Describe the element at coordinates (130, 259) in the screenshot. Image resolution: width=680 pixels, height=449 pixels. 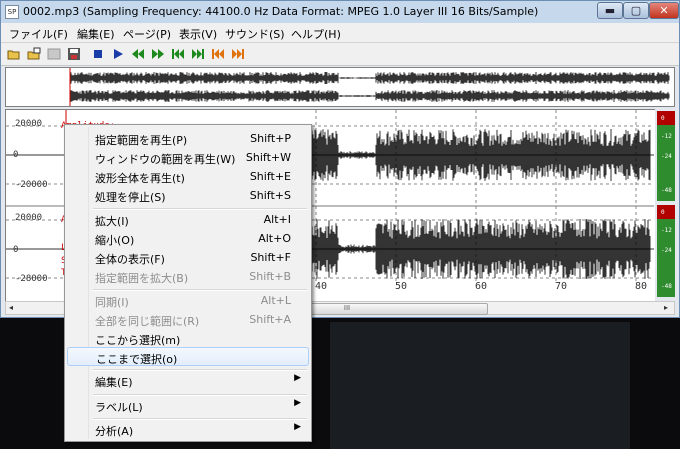
I see `menu-item-label: 全体の表示(F)` at that location.